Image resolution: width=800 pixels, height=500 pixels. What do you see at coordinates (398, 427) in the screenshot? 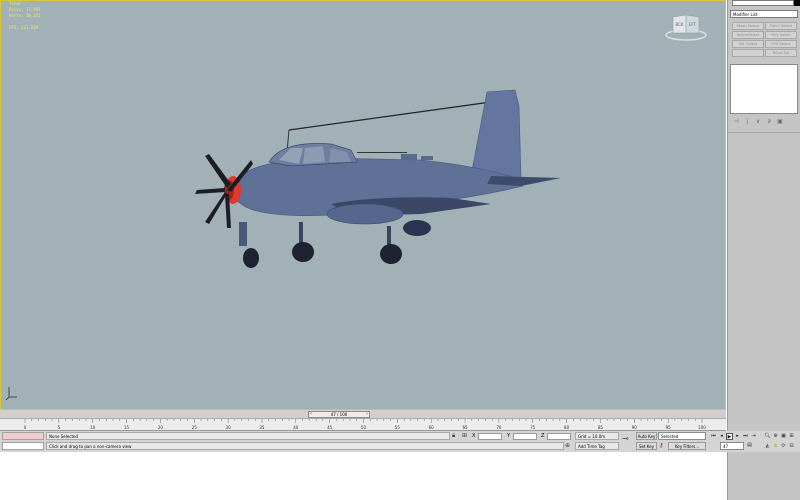
I see `ruler-tick-label: 55` at bounding box center [398, 427].